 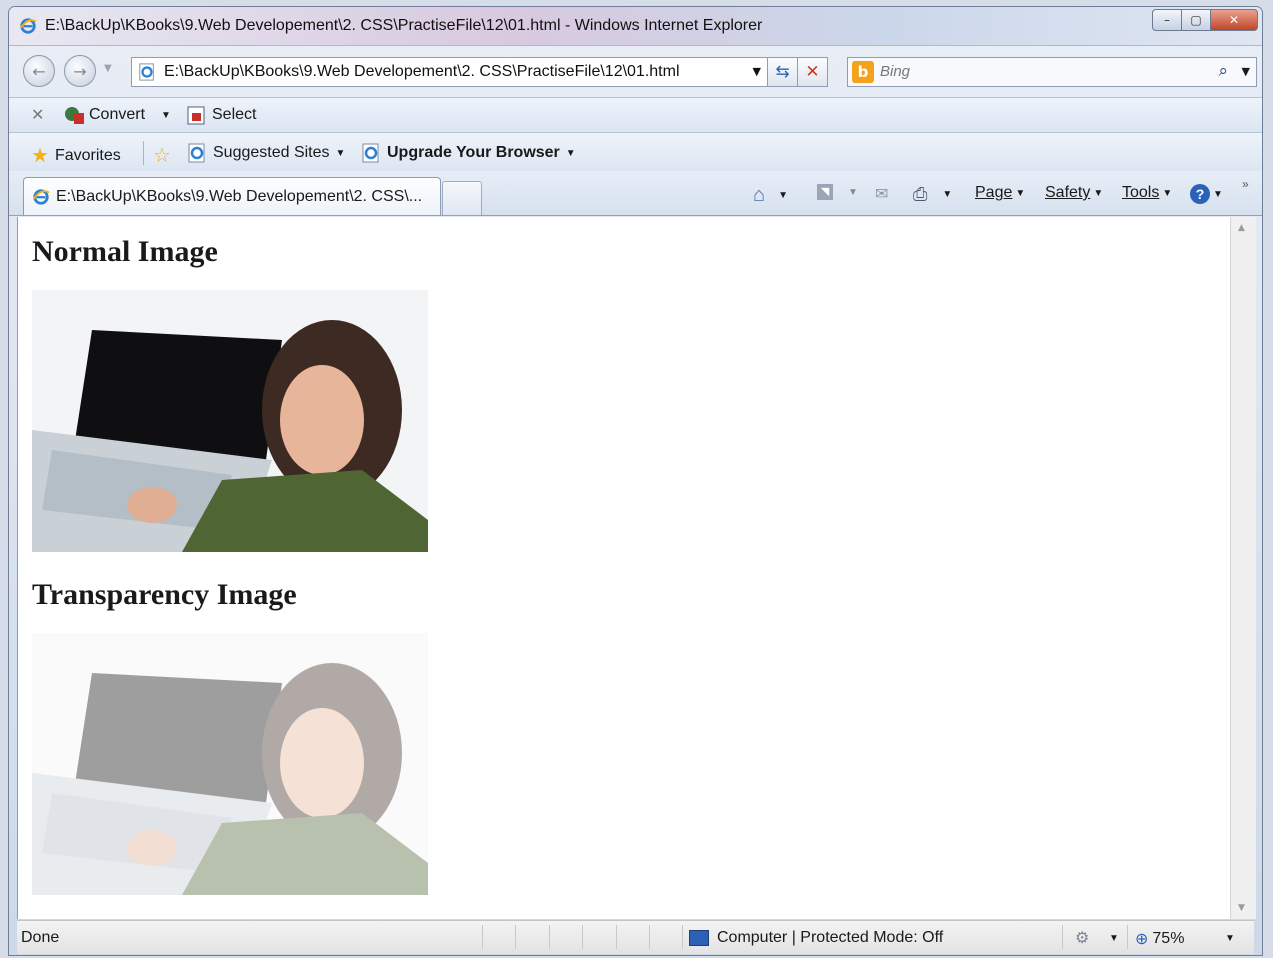 I want to click on forward-arrow-icon: →, so click(x=80, y=71).